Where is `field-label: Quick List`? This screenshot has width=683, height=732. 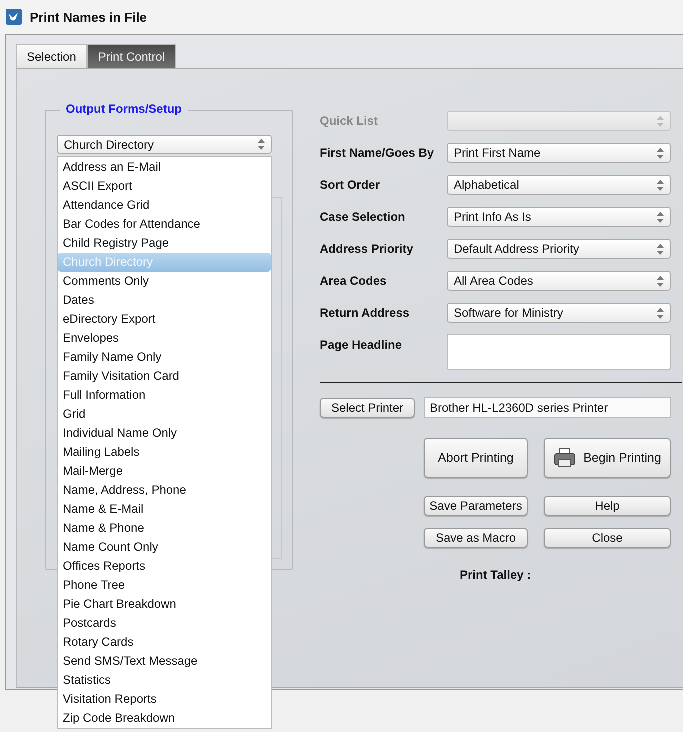 field-label: Quick List is located at coordinates (350, 121).